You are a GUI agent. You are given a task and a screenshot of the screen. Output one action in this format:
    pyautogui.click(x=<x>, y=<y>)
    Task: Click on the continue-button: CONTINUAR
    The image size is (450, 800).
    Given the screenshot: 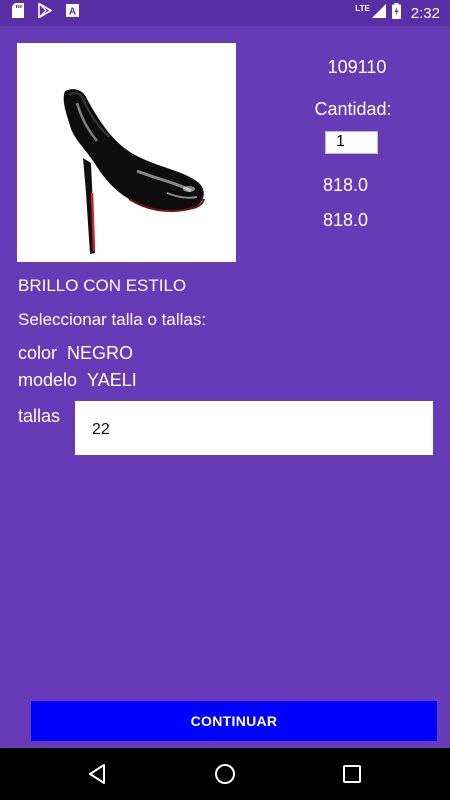 What is the action you would take?
    pyautogui.click(x=234, y=721)
    